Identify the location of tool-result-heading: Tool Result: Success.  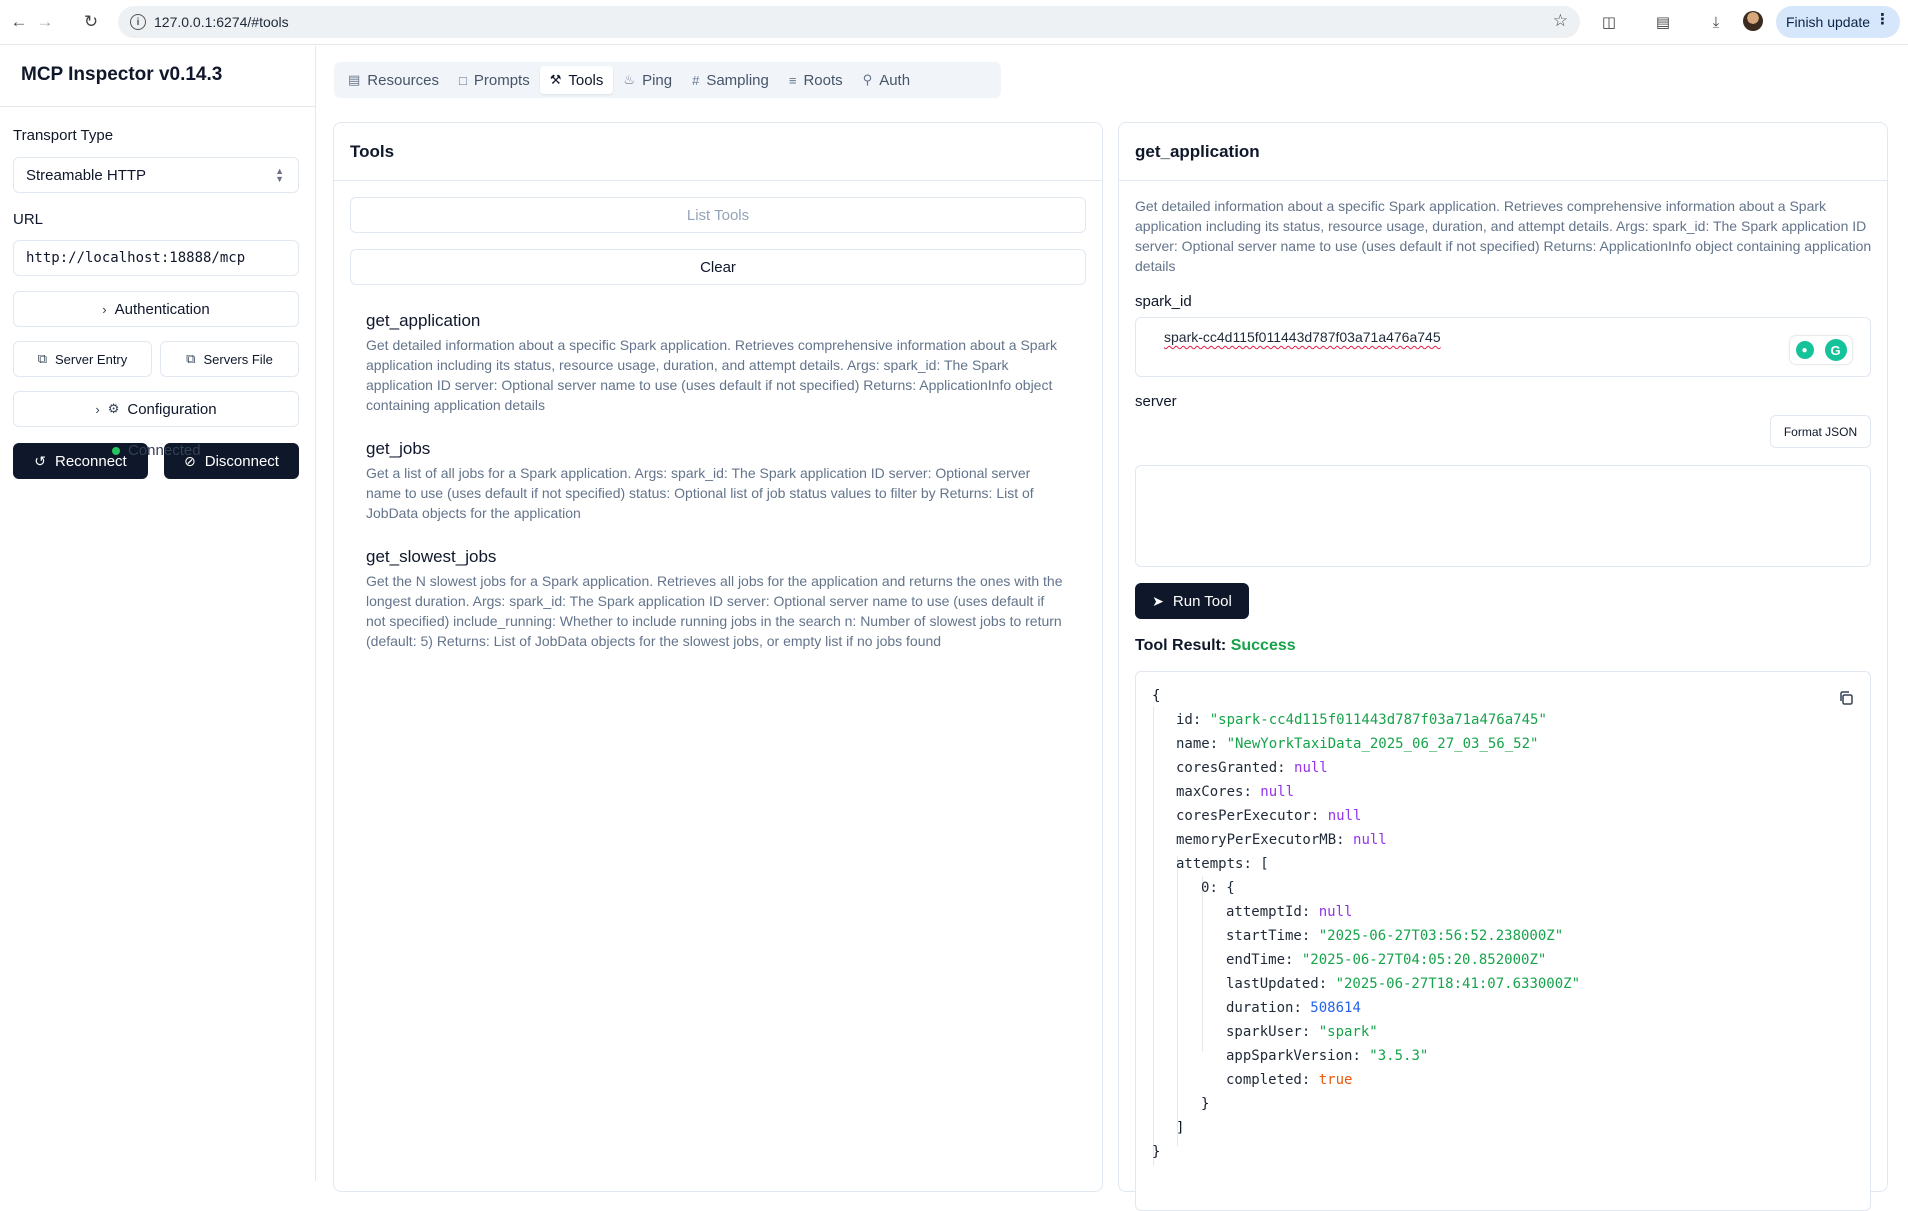
(1215, 646).